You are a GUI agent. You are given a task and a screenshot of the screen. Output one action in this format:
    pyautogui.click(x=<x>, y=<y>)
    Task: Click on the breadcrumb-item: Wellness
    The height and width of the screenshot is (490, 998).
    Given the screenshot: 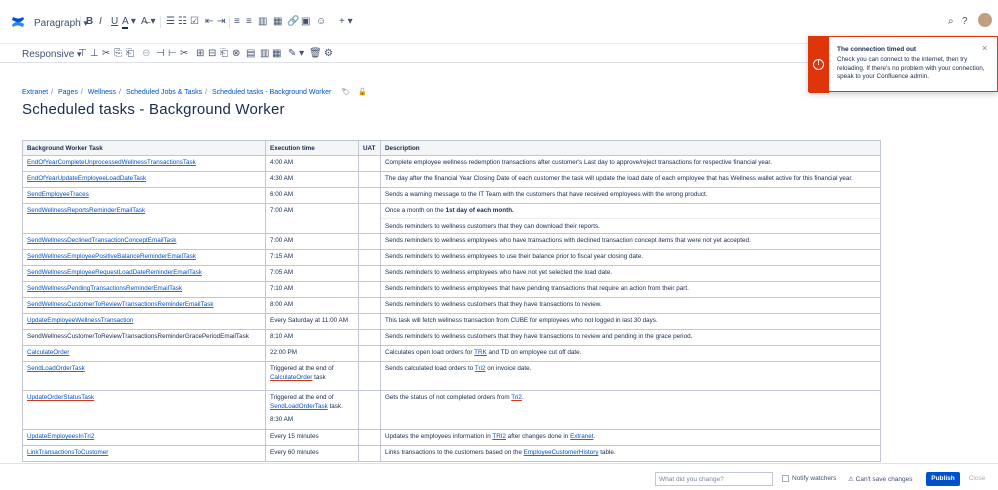 What is the action you would take?
    pyautogui.click(x=102, y=92)
    